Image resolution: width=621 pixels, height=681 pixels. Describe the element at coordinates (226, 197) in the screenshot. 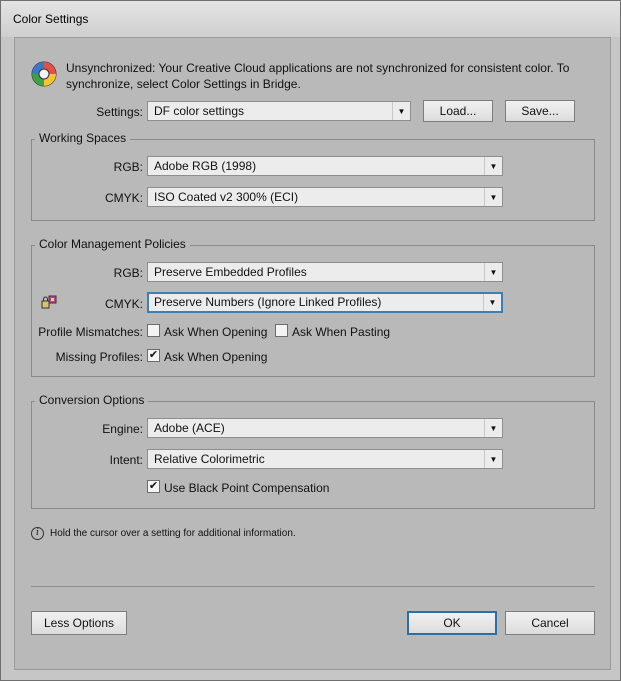

I see `ws-cmyk-value: ISO Coated v2 300% (ECI)` at that location.